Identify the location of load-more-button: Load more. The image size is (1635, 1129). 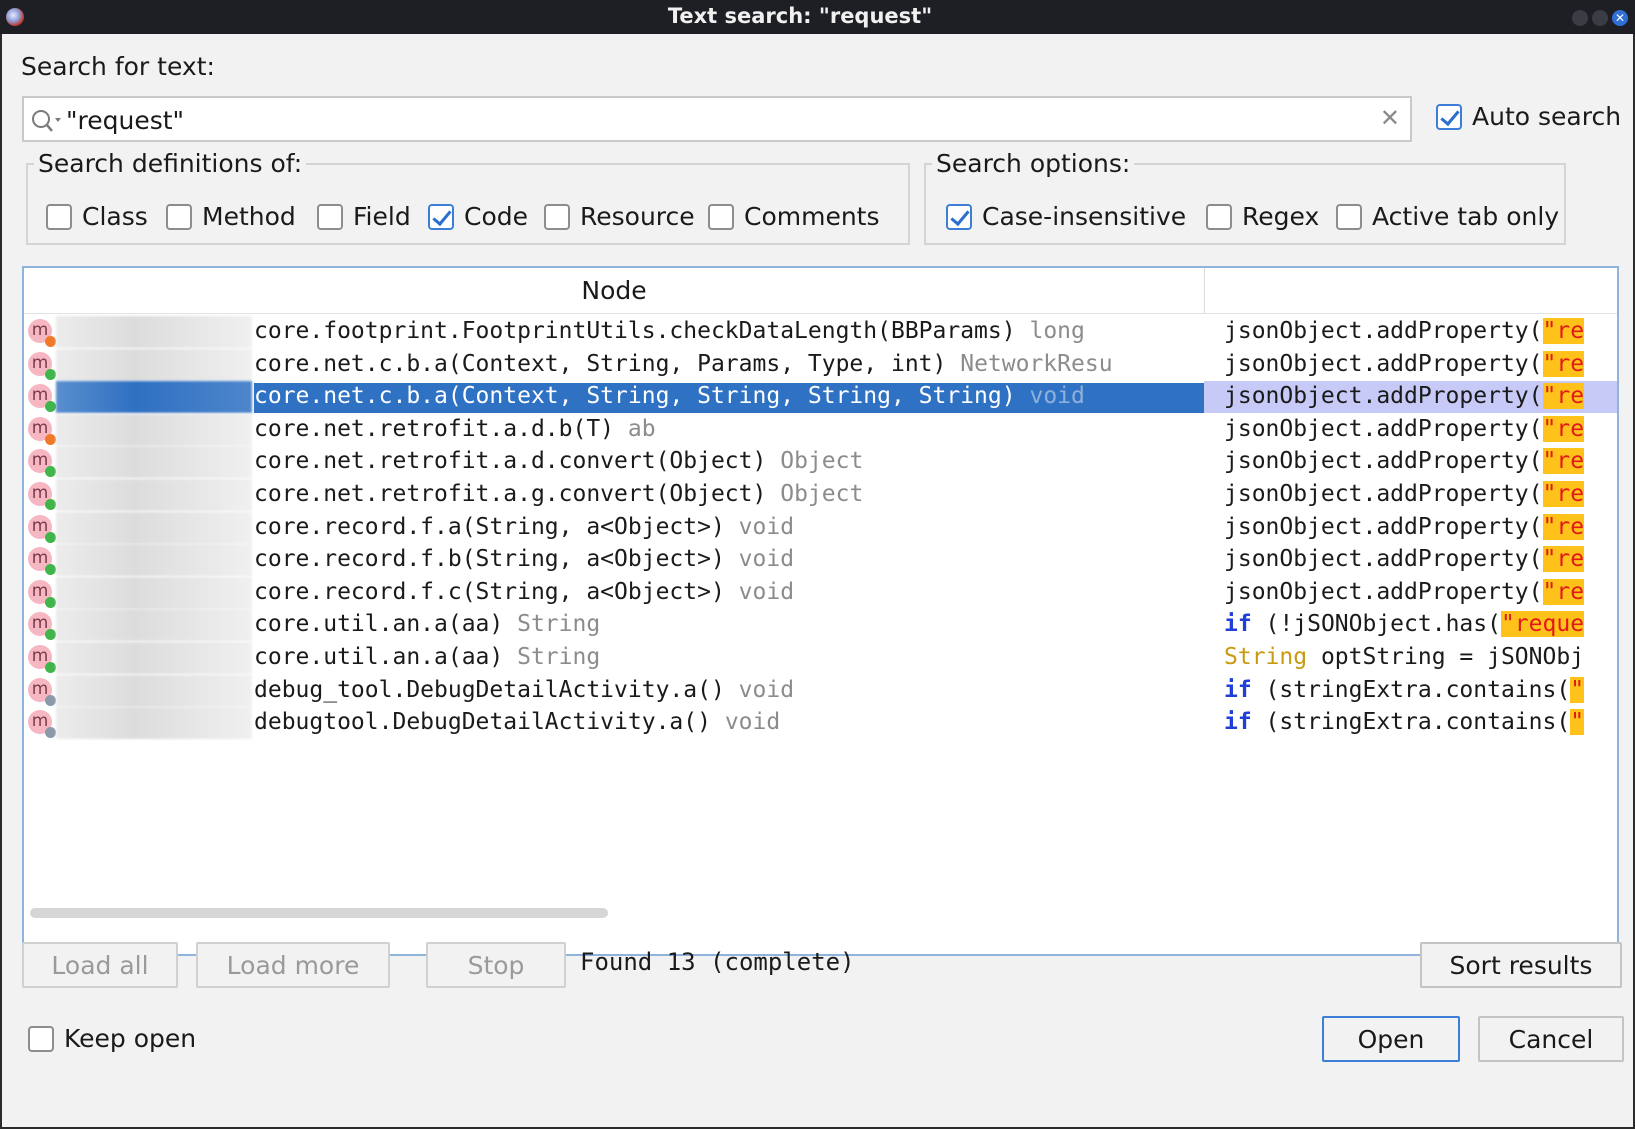
(293, 965).